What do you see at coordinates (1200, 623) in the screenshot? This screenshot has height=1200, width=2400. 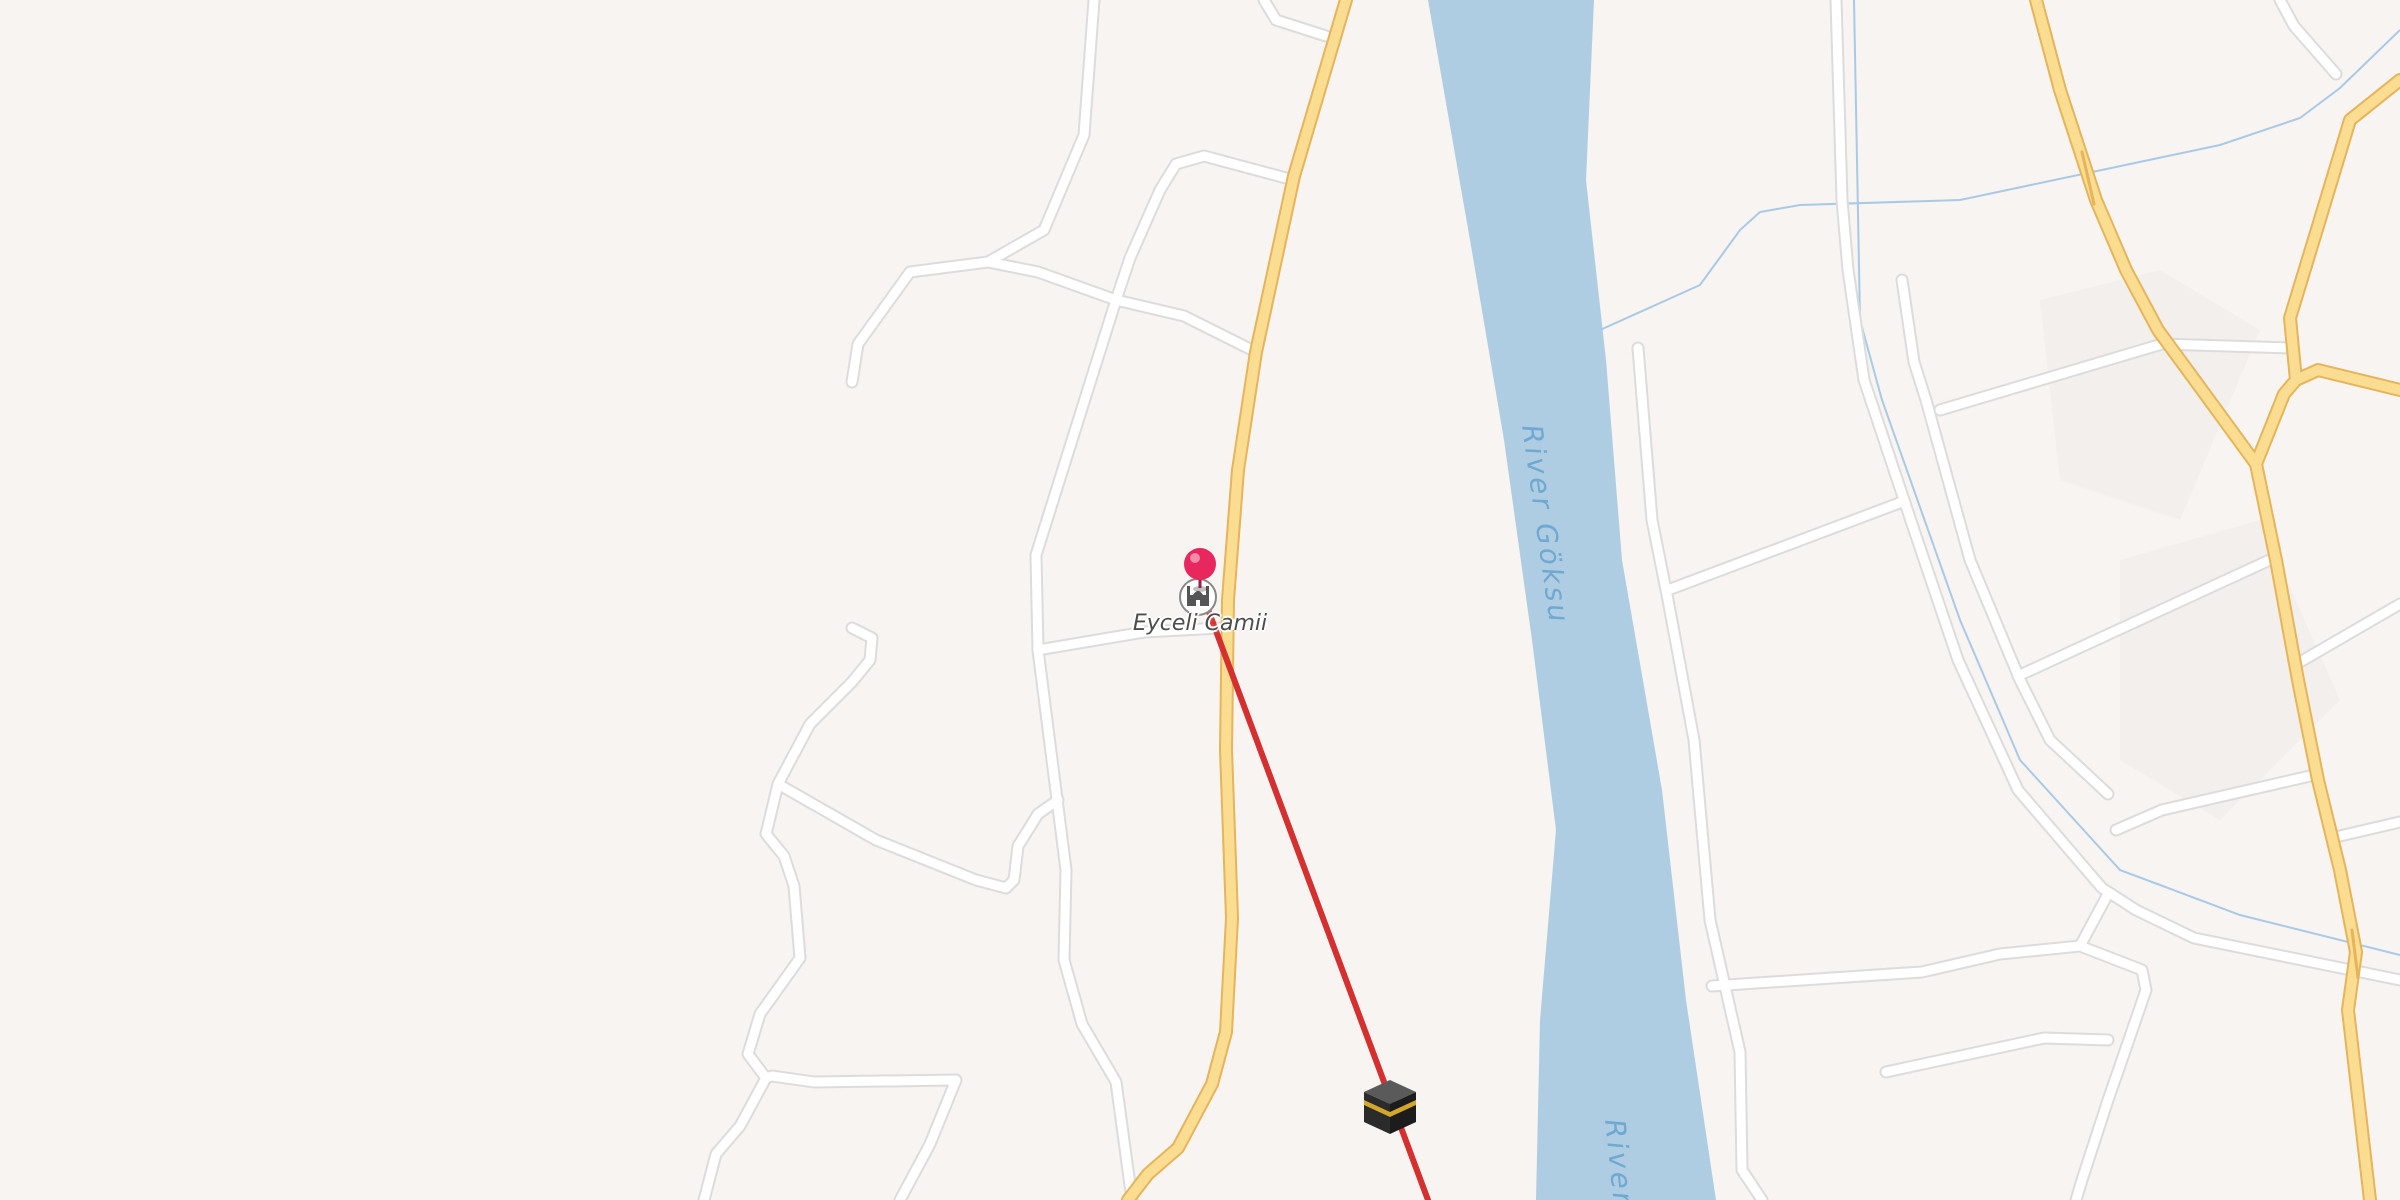 I see `poi-label: Eyceli Camii` at bounding box center [1200, 623].